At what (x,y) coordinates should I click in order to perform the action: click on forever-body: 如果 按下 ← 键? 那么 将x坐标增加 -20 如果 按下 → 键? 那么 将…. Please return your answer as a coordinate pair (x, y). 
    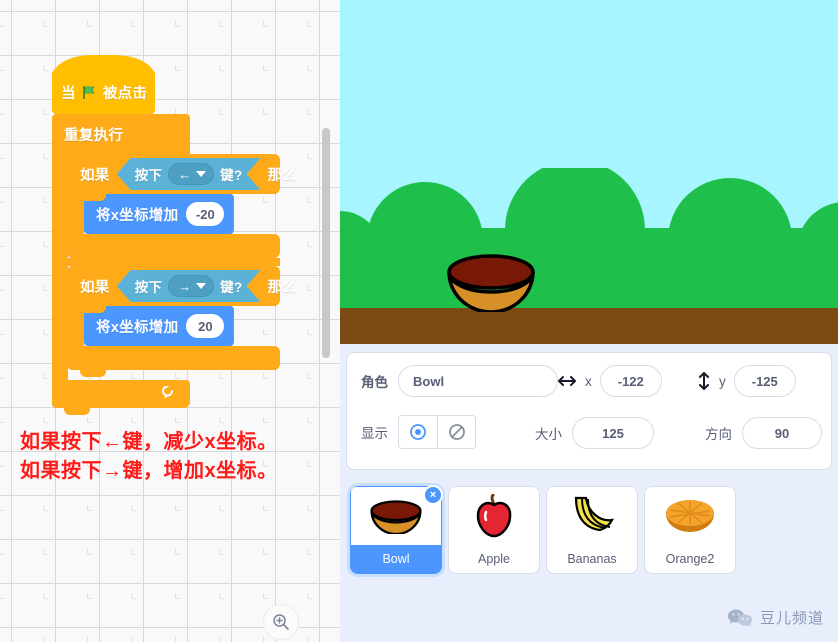
    Looking at the image, I should click on (174, 267).